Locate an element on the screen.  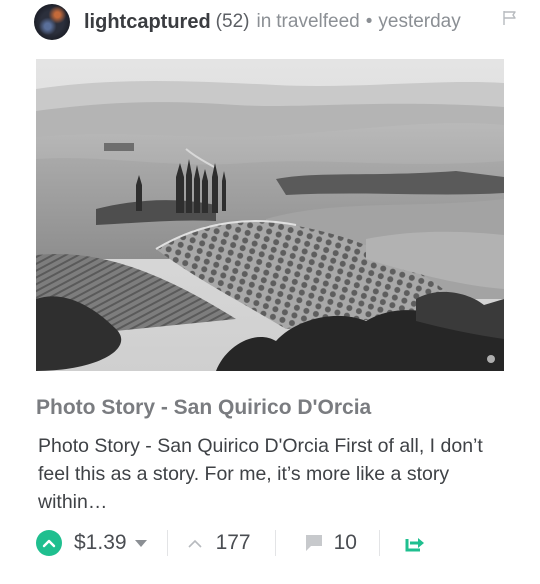
chevron-down-icon is located at coordinates (140, 543).